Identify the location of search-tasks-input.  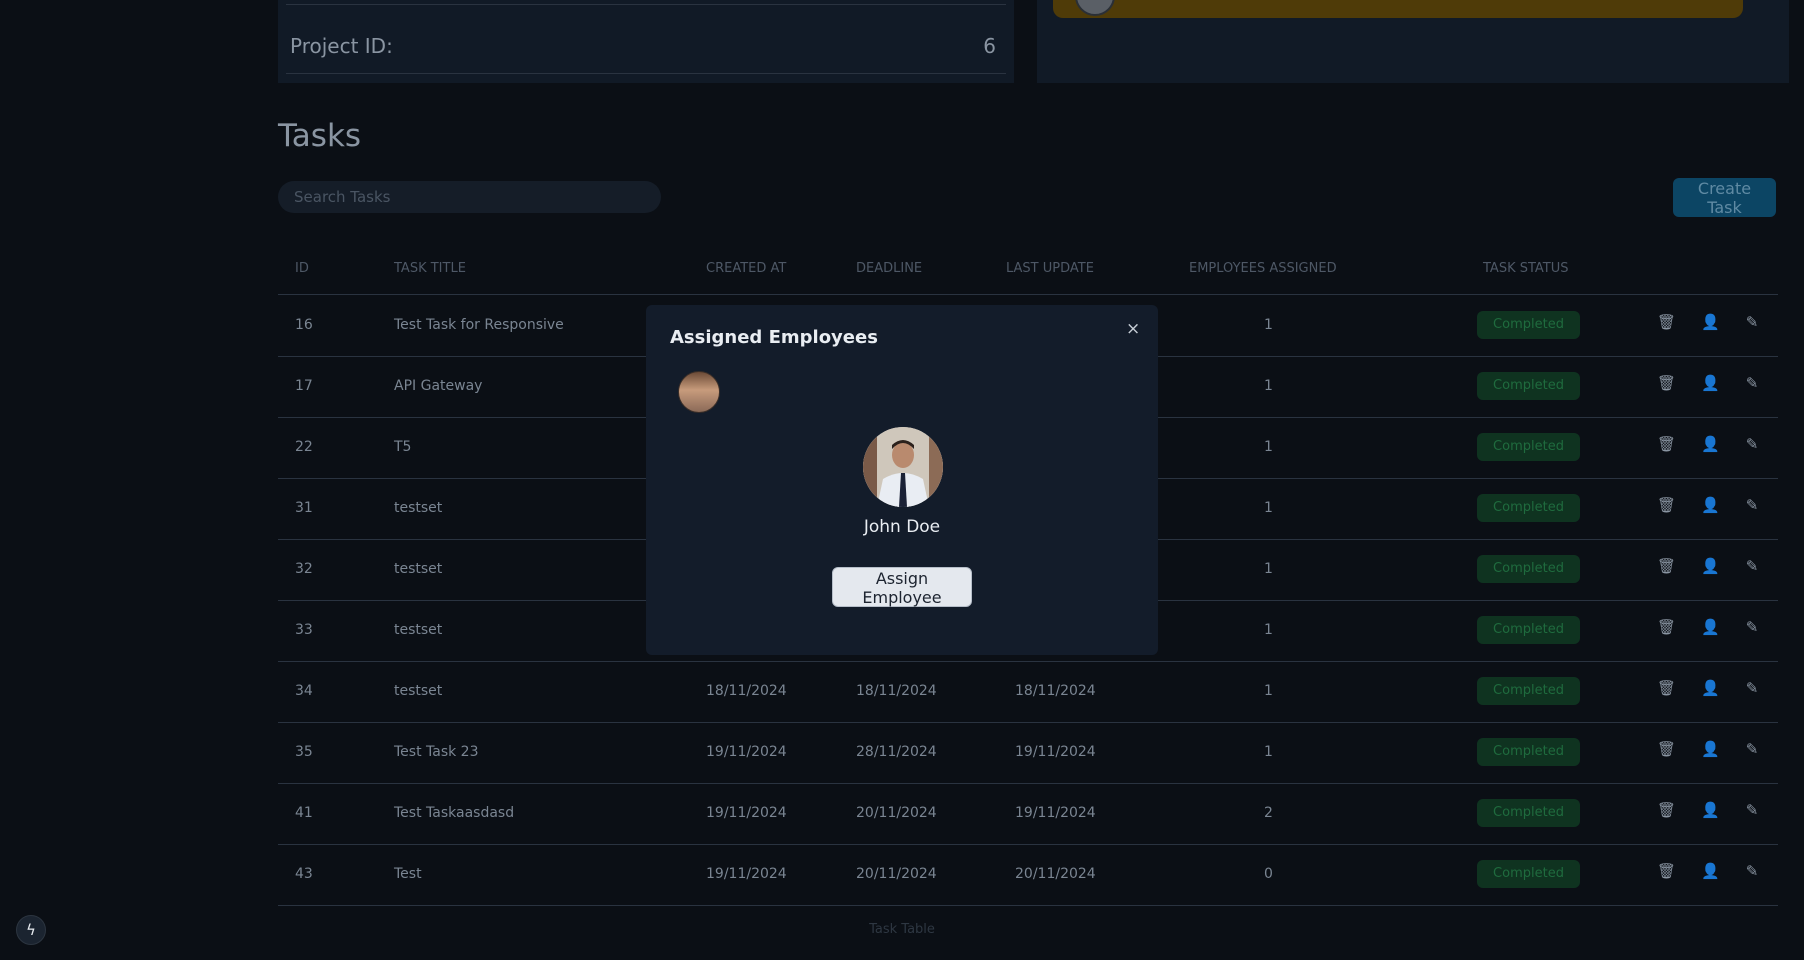
(469, 197).